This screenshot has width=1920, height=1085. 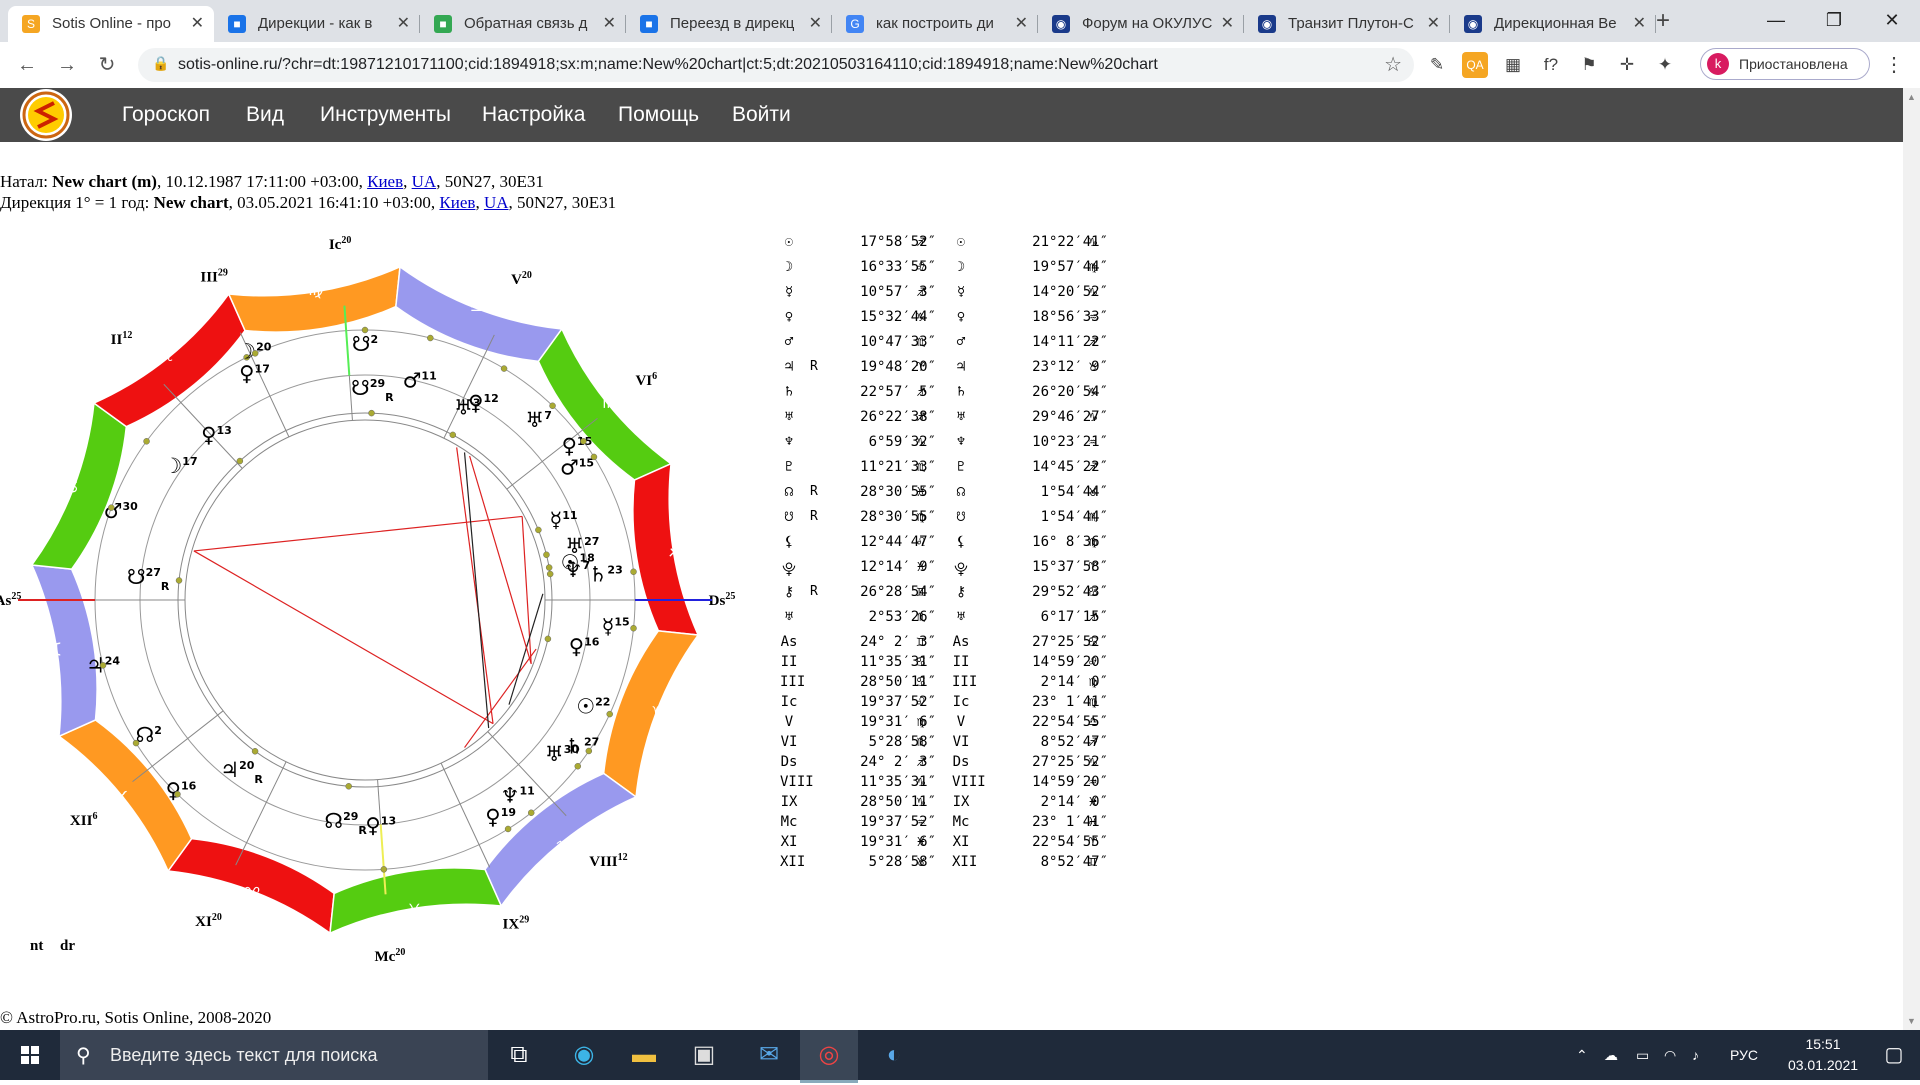 I want to click on planet-icon: ♃20R, so click(x=241, y=772).